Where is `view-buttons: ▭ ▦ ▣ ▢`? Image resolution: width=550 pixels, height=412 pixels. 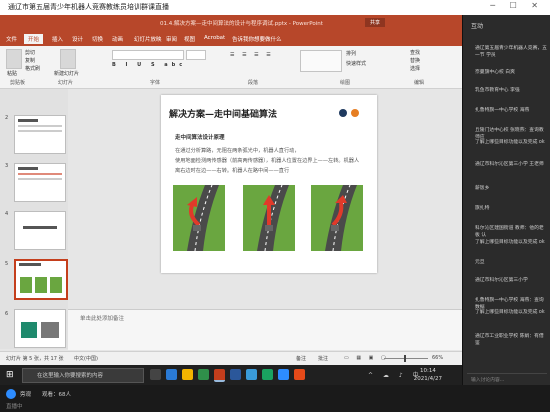
view-buttons: ▭ ▦ ▣ ▢ is located at coordinates (366, 358).